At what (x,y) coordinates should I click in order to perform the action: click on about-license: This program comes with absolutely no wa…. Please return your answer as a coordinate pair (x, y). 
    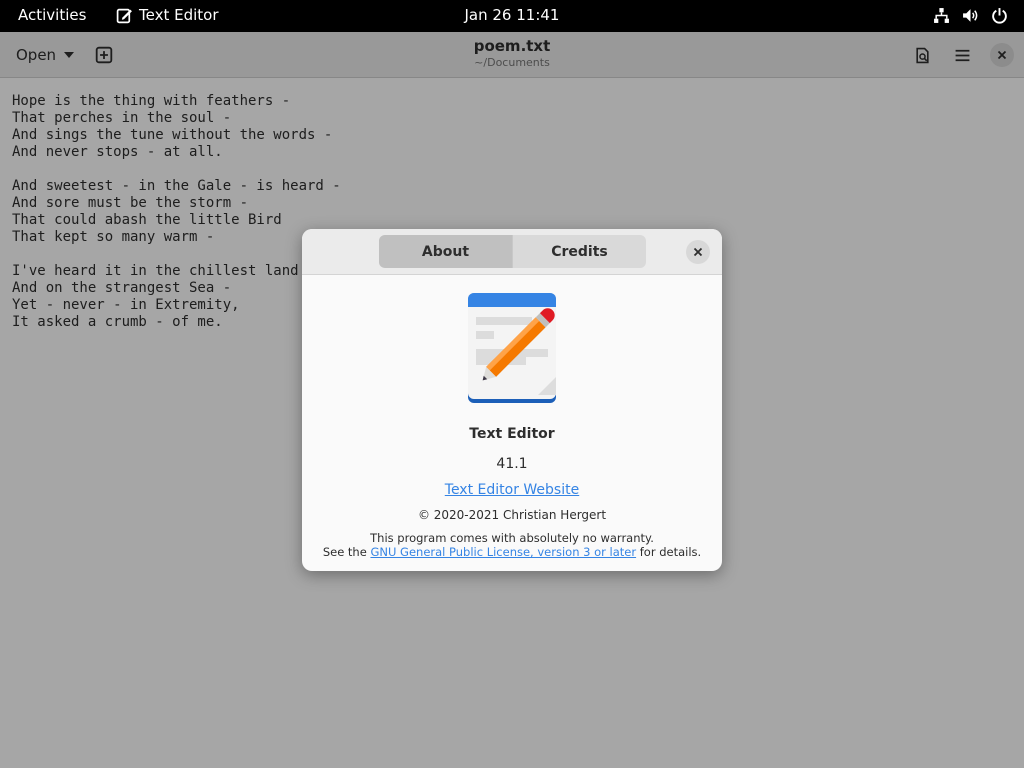
    Looking at the image, I should click on (512, 545).